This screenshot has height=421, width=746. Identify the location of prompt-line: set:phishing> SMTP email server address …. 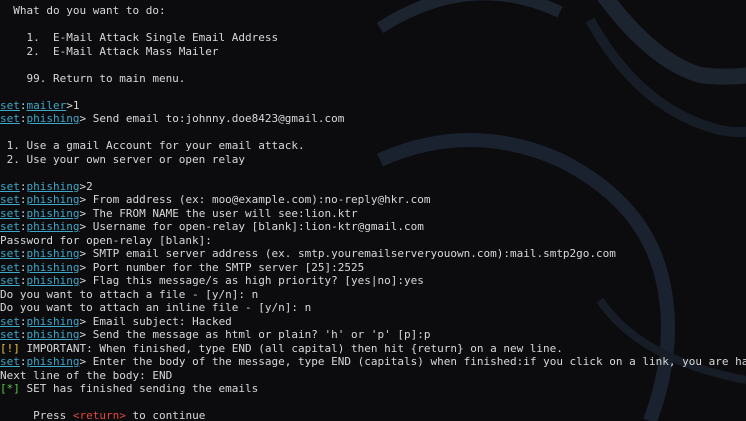
(373, 254).